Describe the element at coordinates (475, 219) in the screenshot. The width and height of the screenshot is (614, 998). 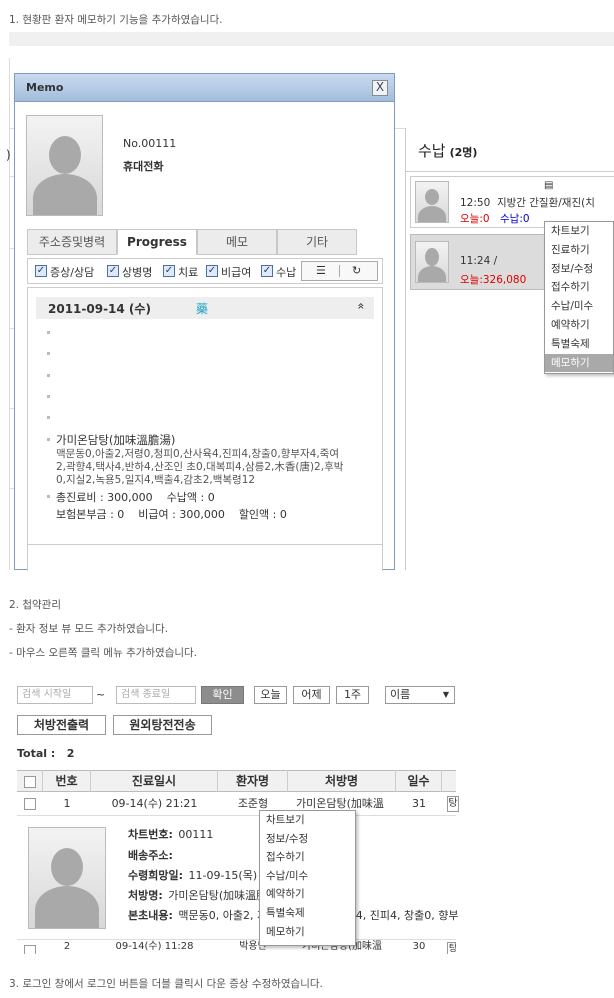
I see `today-amount: 오늘:0` at that location.